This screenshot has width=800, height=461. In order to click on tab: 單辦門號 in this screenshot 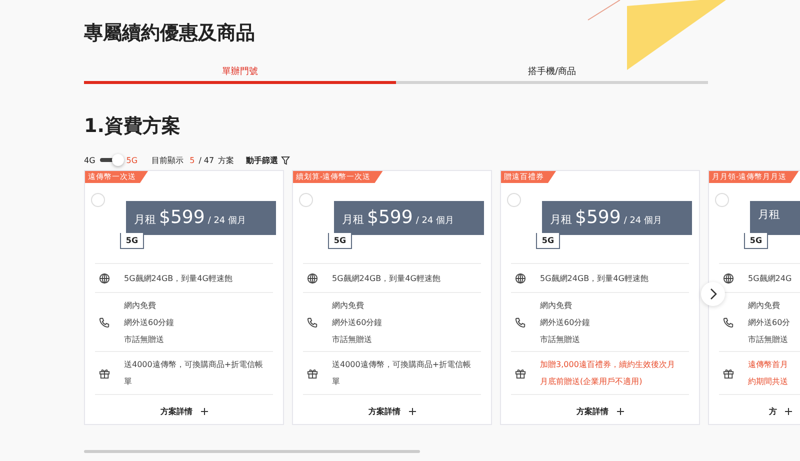, I will do `click(240, 75)`.